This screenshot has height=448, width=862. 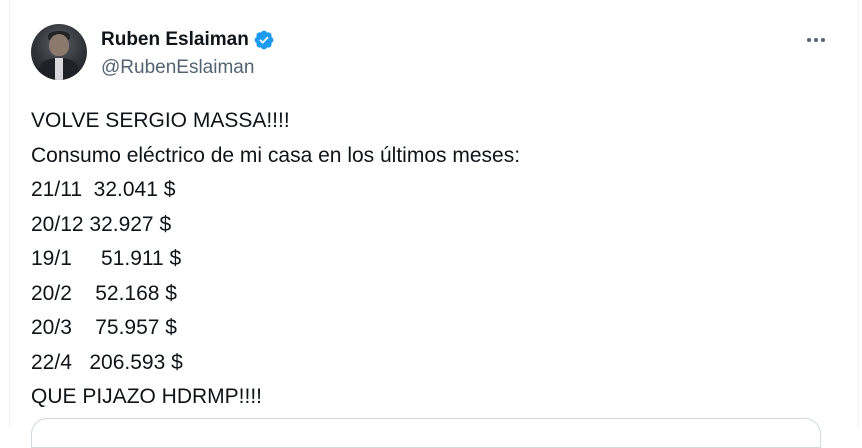 I want to click on author-display-name: Ruben Eslaiman, so click(x=175, y=40).